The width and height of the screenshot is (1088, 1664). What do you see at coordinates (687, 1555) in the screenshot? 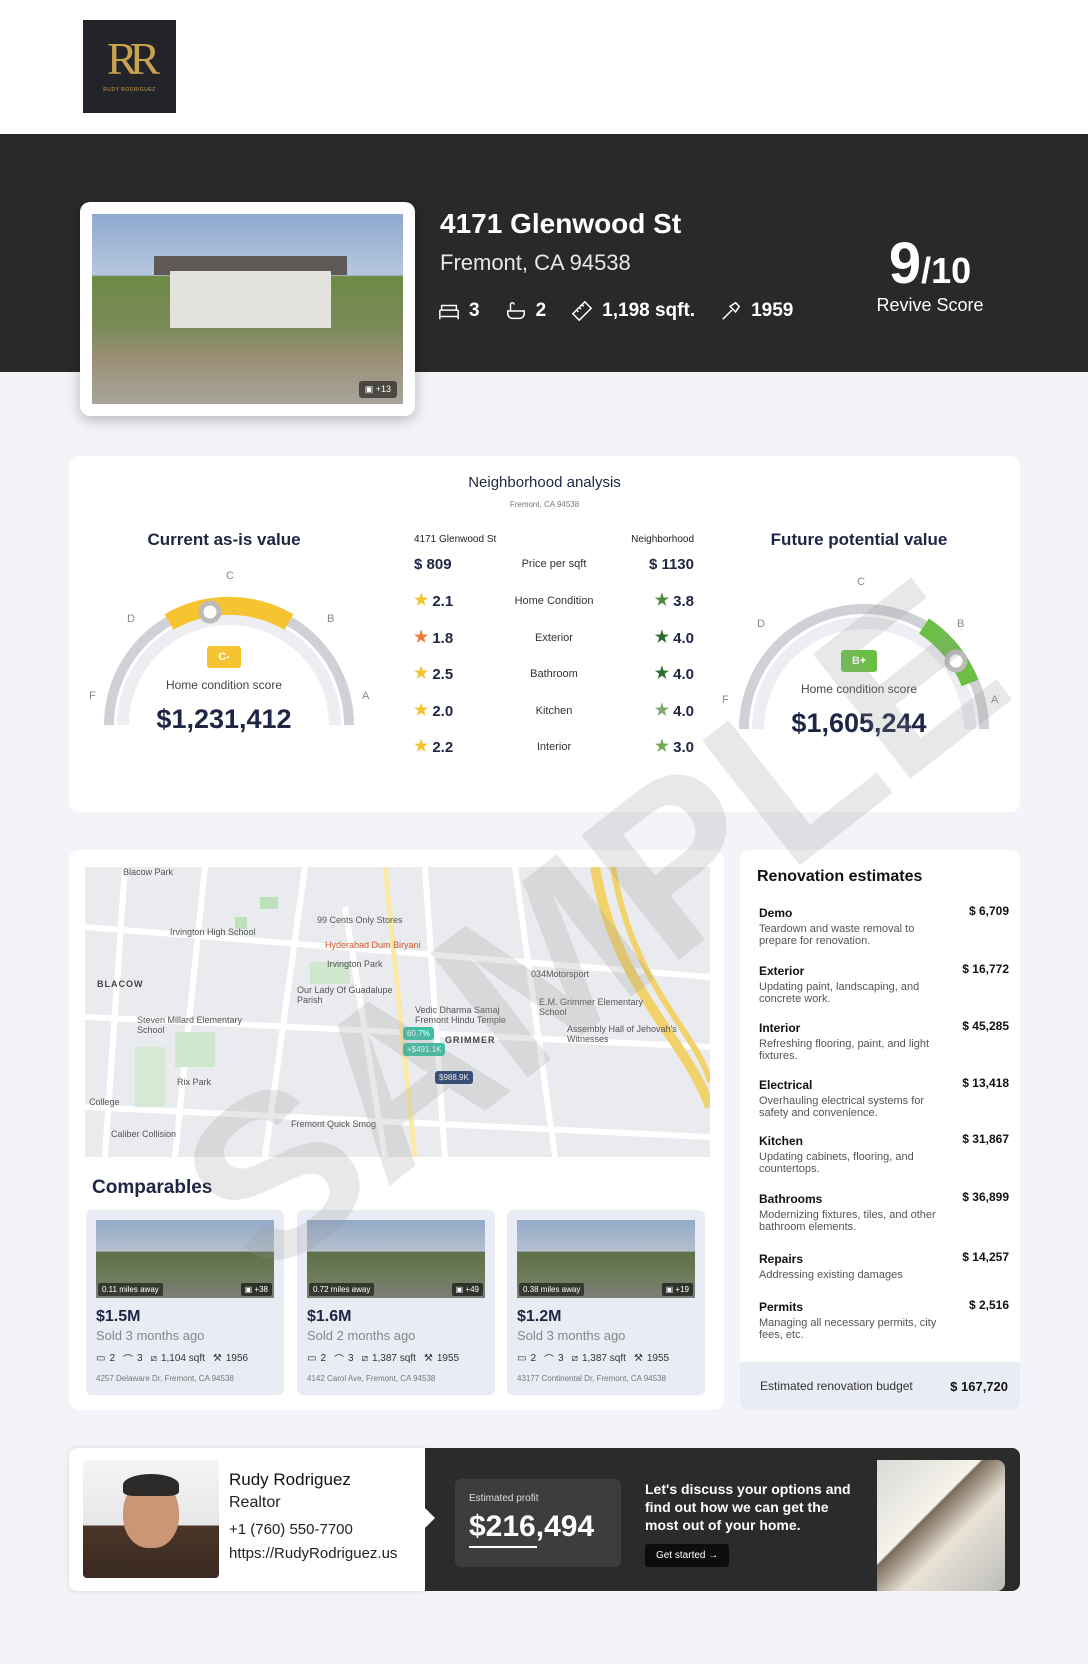
I see `get-started-button: Get started →` at bounding box center [687, 1555].